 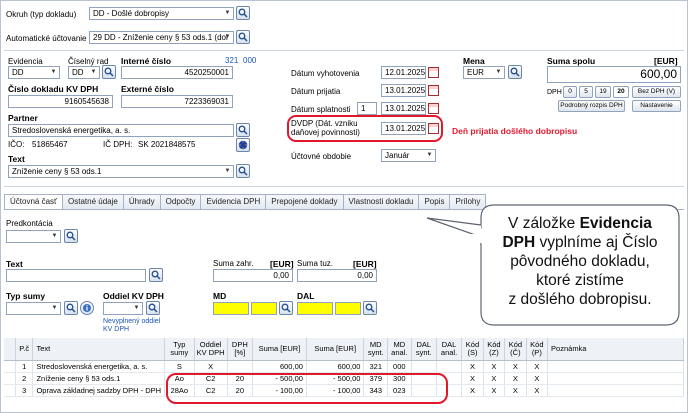 I want to click on range-from: 321, so click(x=232, y=60).